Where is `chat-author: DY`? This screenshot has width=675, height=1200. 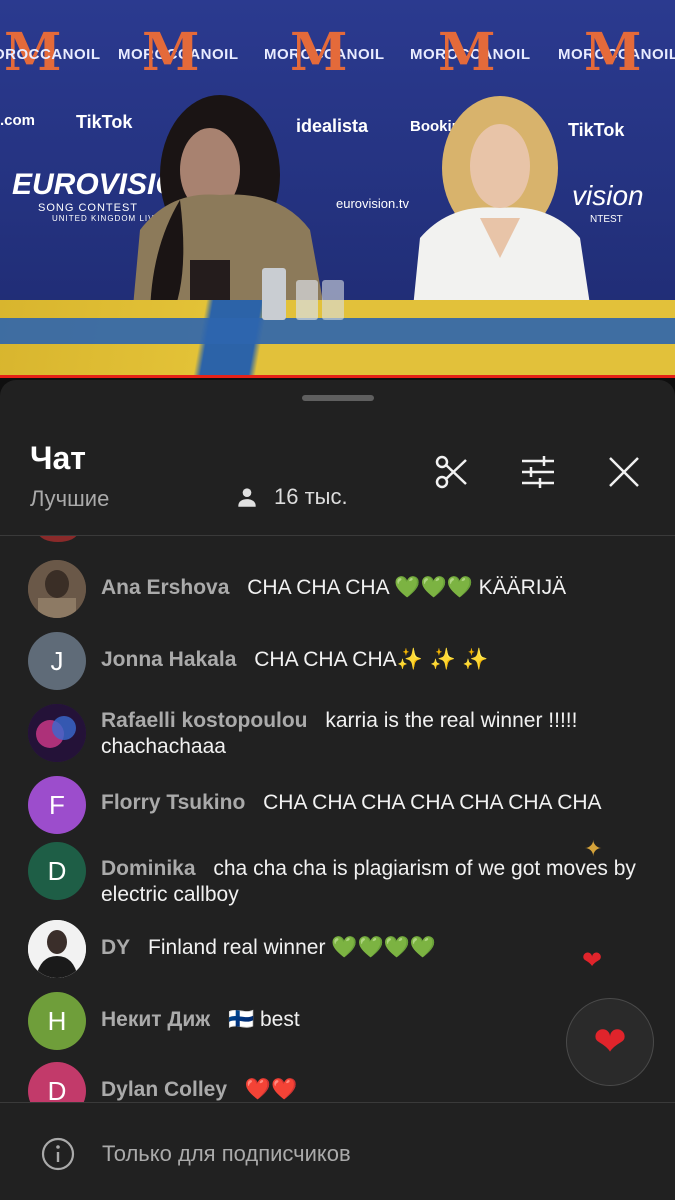
chat-author: DY is located at coordinates (115, 947).